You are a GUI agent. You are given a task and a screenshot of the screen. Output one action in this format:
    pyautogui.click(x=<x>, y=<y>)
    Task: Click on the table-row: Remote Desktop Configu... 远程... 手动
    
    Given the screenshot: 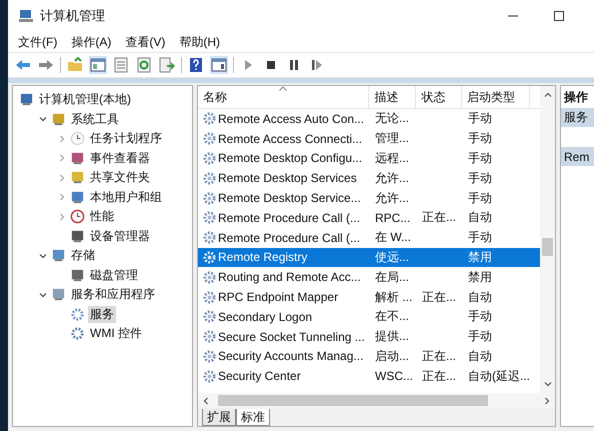 What is the action you would take?
    pyautogui.click(x=369, y=158)
    